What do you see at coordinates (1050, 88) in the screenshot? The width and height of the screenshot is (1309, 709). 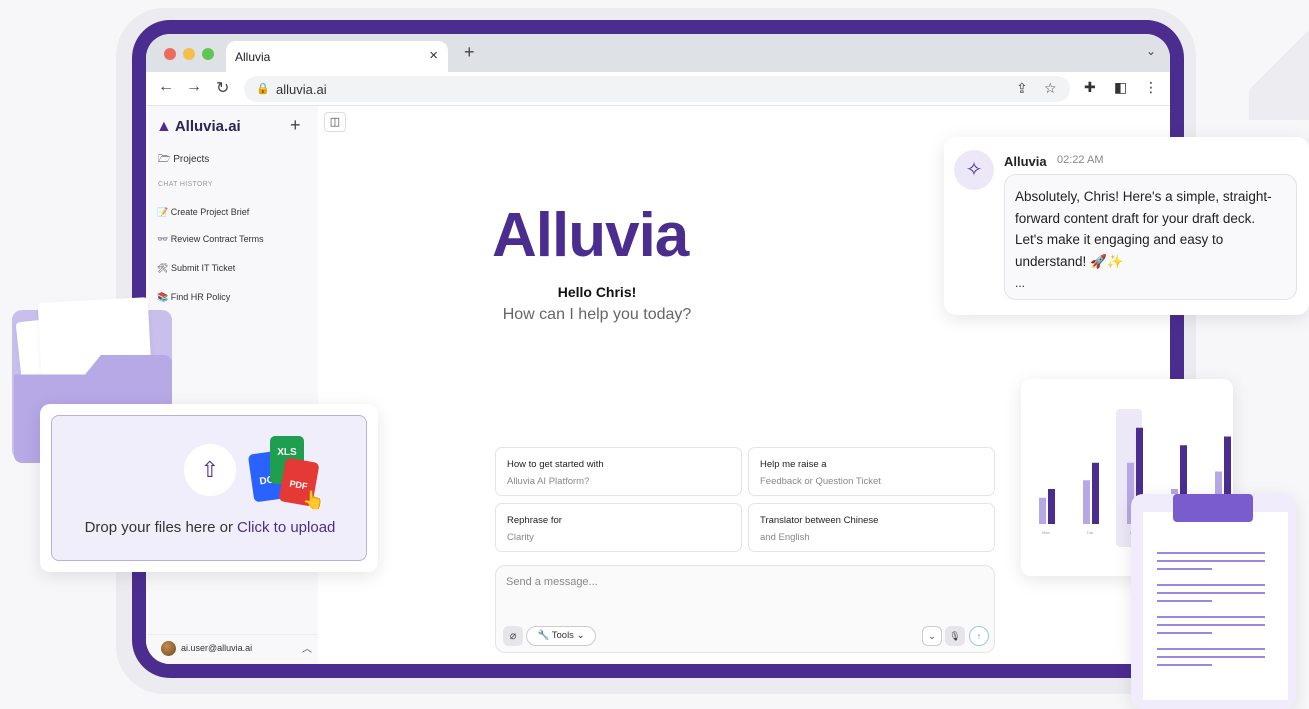 I see `bookmark-star-icon: ☆` at bounding box center [1050, 88].